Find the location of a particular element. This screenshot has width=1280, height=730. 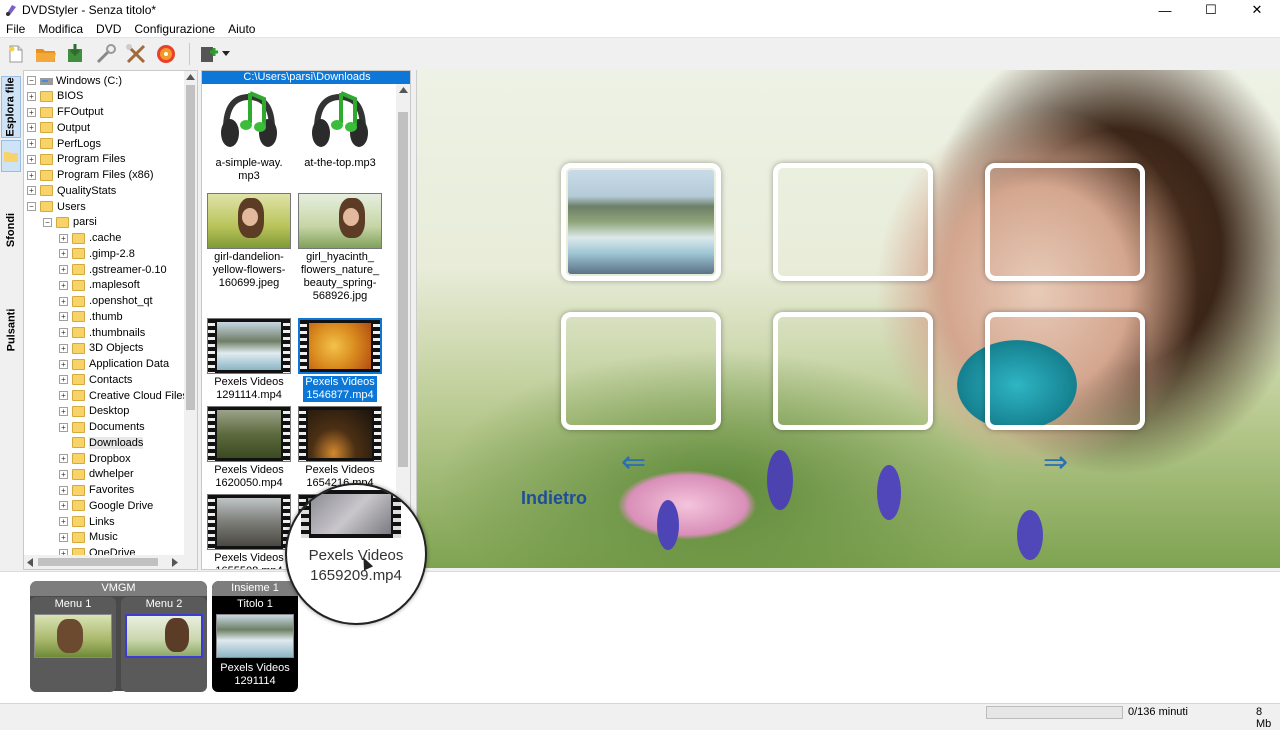

tree-item: + PerfLogs is located at coordinates (64, 143).